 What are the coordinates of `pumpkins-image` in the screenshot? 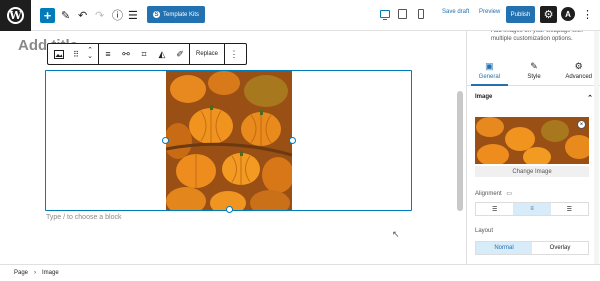 It's located at (229, 140).